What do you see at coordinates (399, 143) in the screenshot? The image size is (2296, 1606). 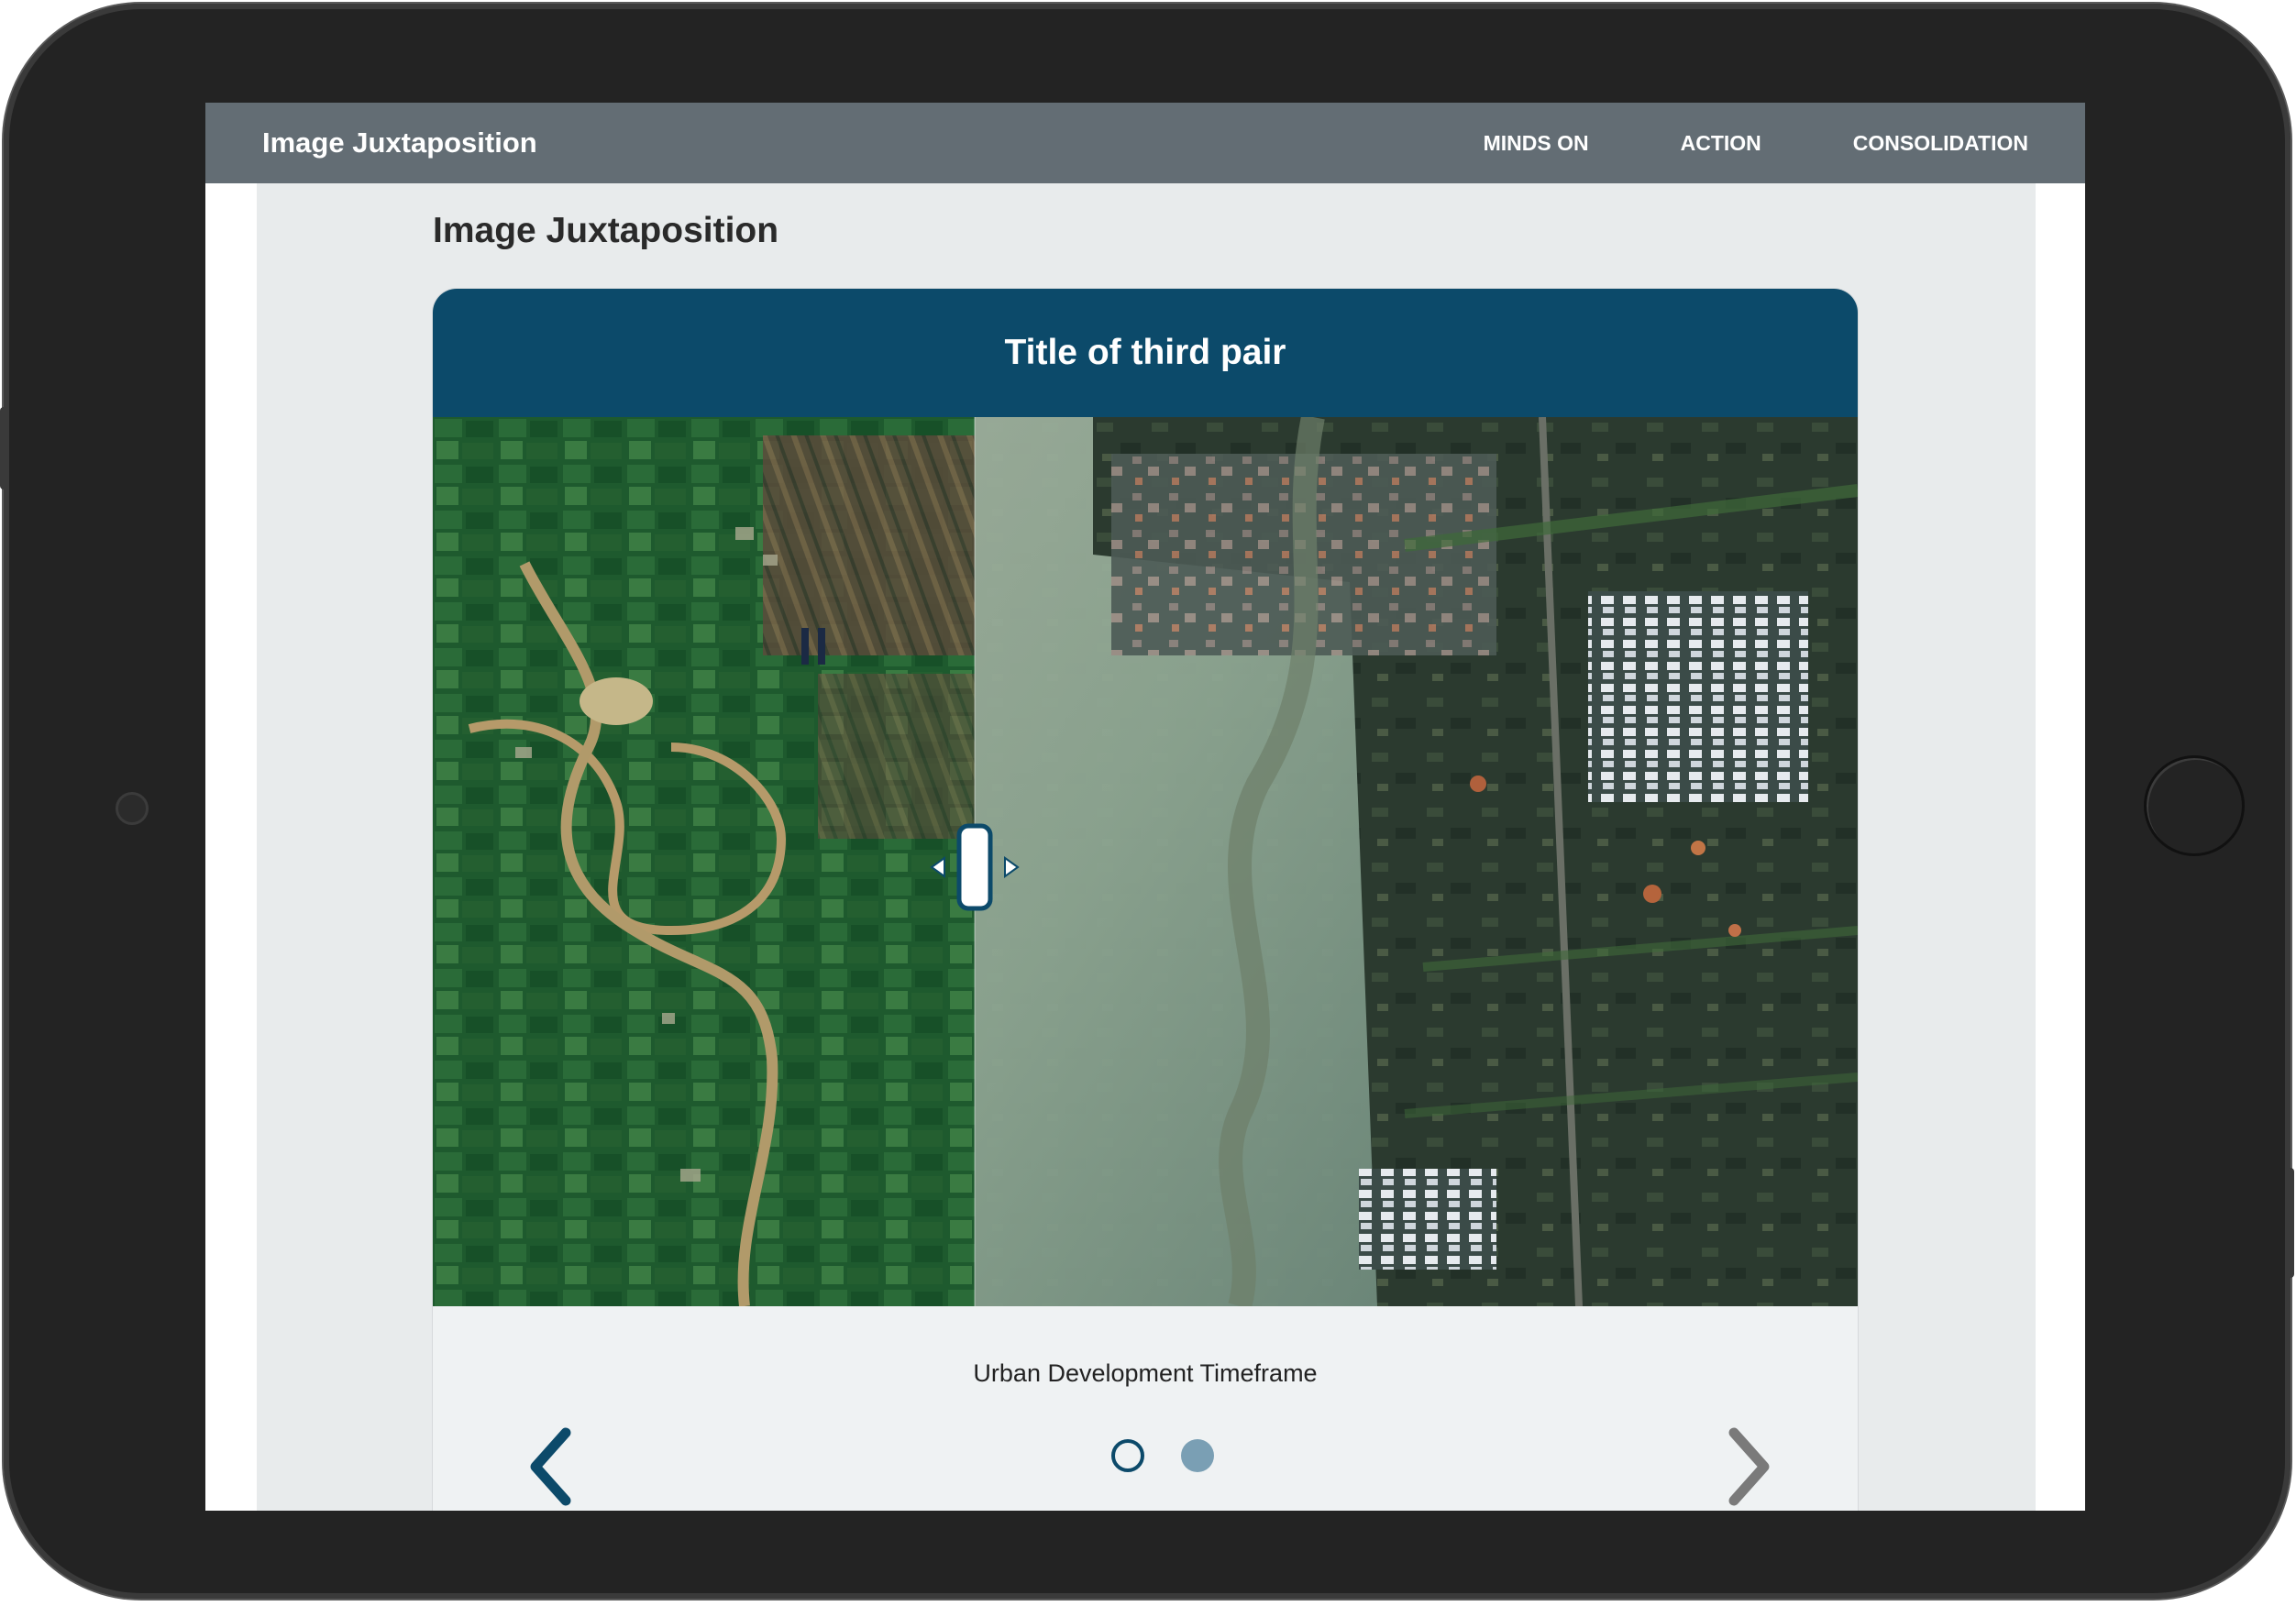 I see `app-title: Image Juxtaposition` at bounding box center [399, 143].